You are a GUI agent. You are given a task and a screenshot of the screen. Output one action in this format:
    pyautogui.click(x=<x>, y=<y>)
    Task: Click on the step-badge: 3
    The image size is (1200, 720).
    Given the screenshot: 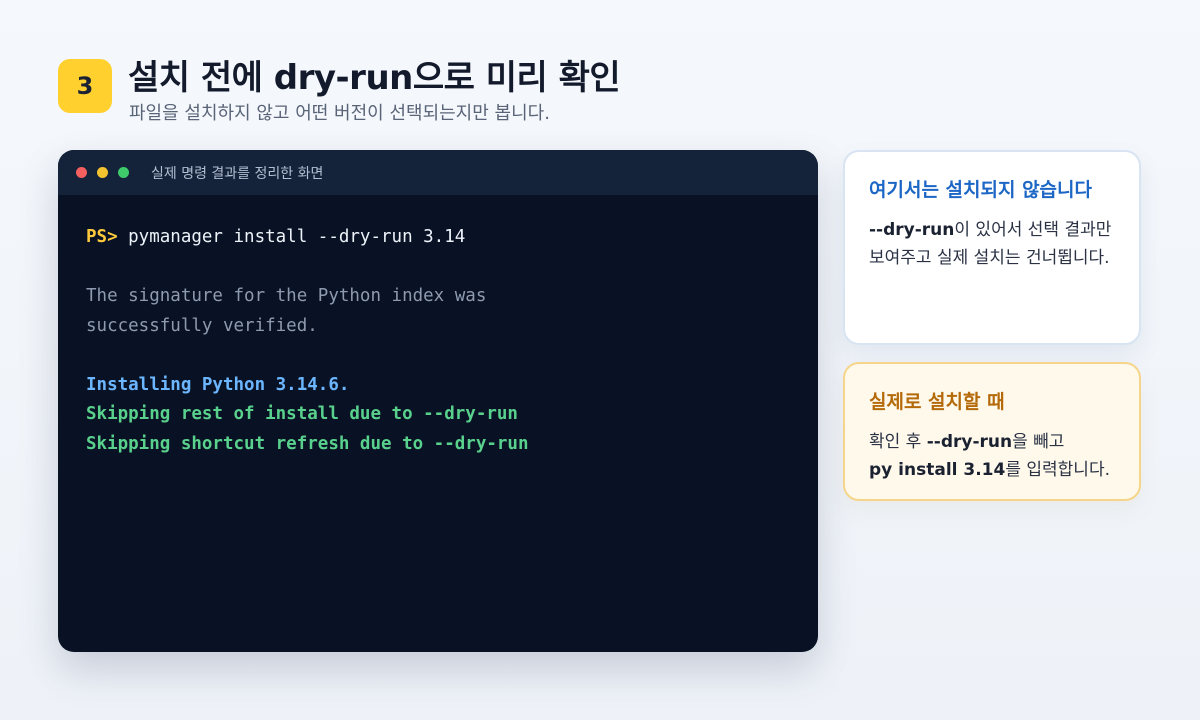 What is the action you would take?
    pyautogui.click(x=85, y=86)
    